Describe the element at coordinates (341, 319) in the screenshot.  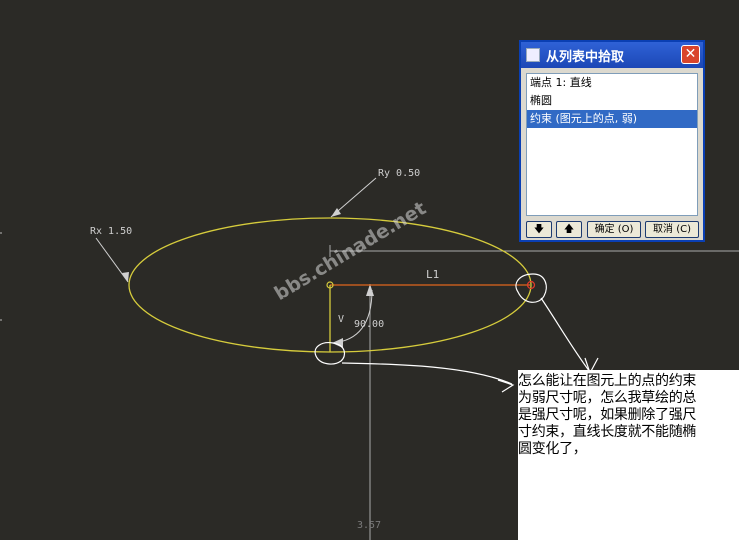
I see `vertical-label: V` at that location.